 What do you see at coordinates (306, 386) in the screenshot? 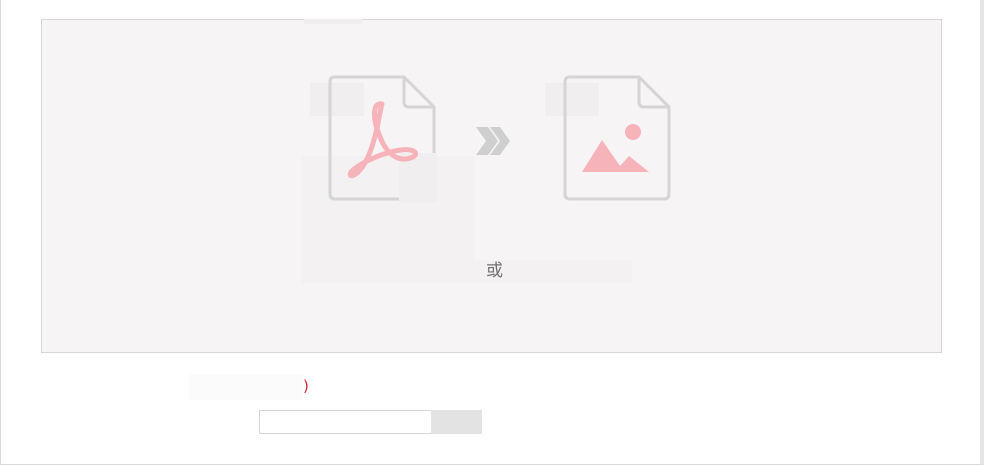
I see `required-mark: )` at bounding box center [306, 386].